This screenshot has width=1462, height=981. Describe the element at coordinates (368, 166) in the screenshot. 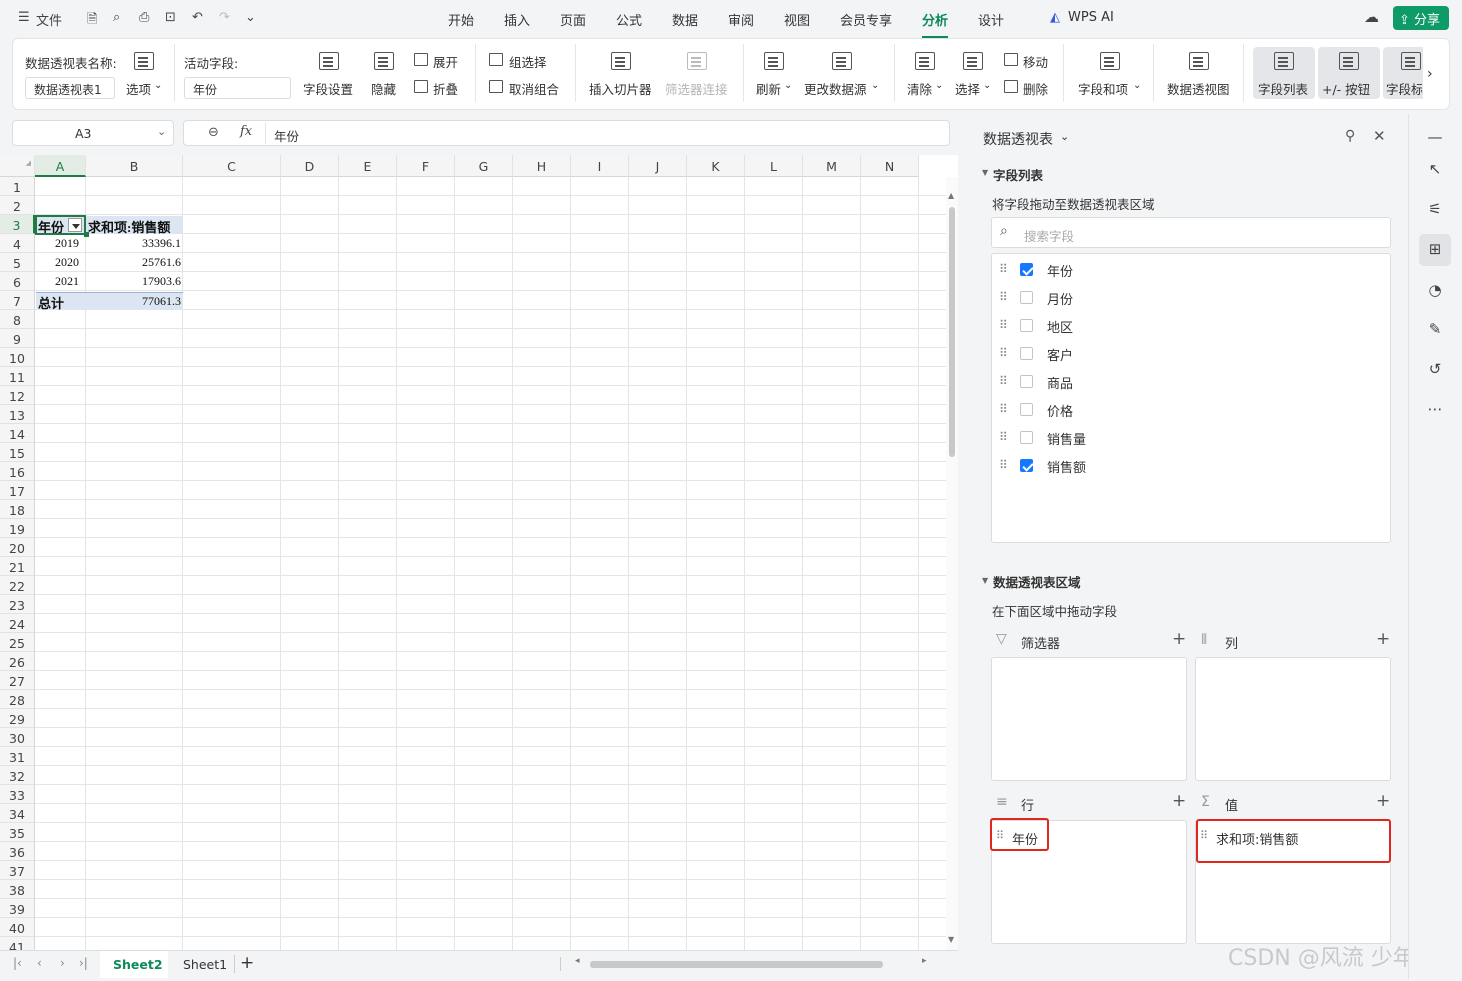

I see `column-header: E` at that location.